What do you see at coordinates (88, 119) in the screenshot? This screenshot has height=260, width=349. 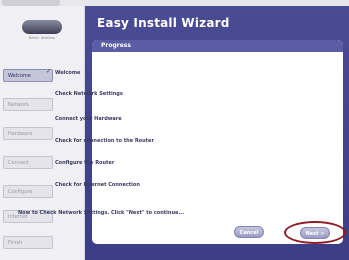 I see `progress-item-connect-hardware: Connect your Hardware` at bounding box center [88, 119].